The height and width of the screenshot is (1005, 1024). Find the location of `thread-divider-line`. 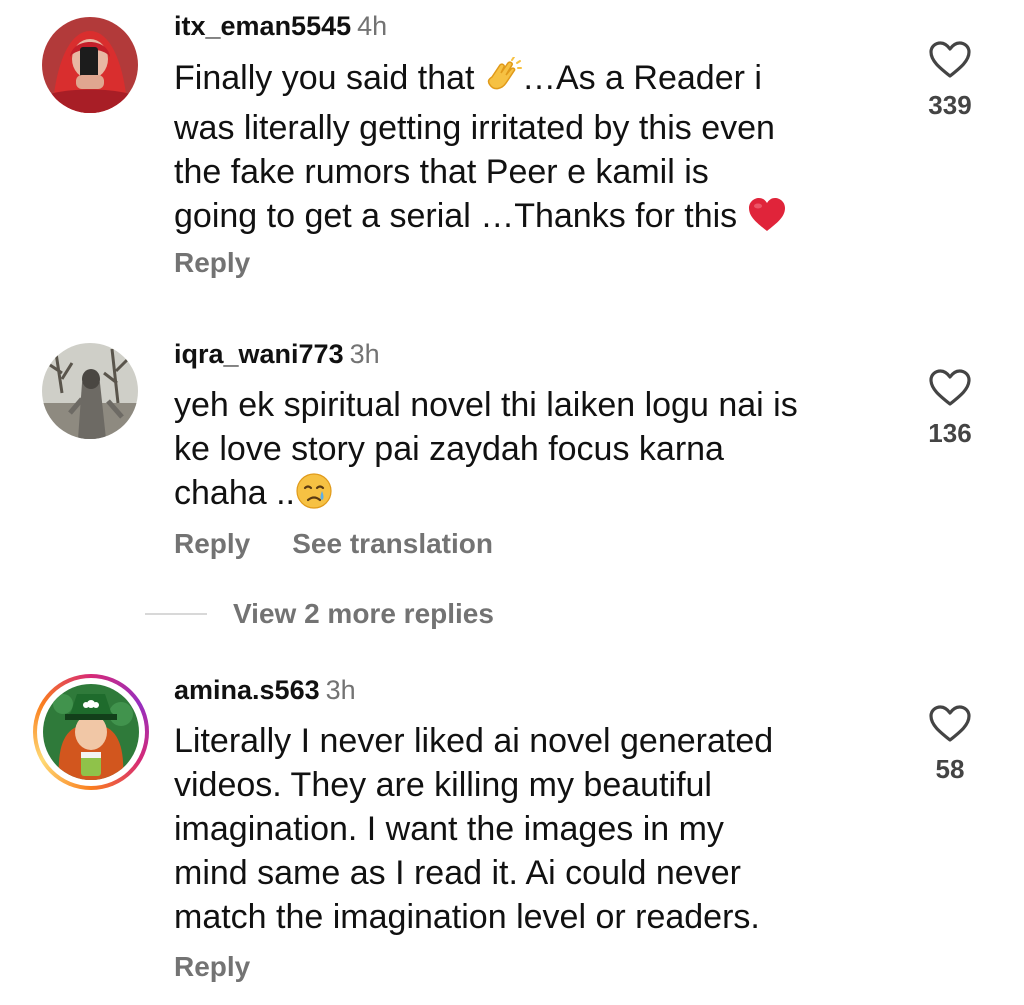

thread-divider-line is located at coordinates (176, 614).